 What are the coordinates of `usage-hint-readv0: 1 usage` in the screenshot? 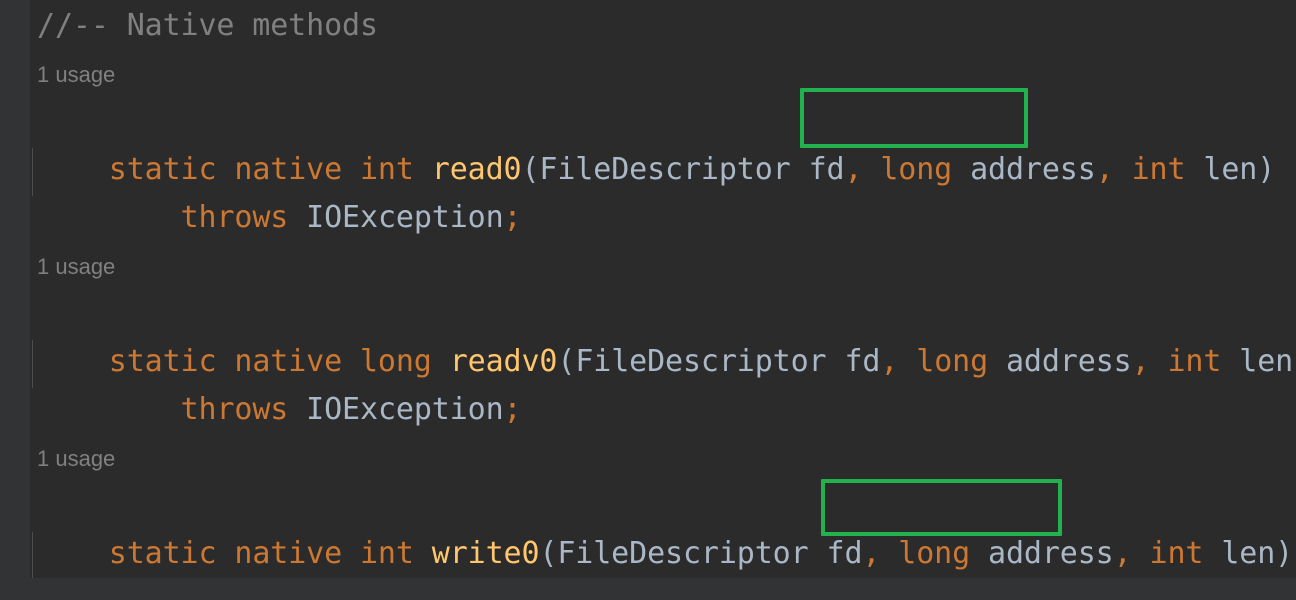 It's located at (76, 267).